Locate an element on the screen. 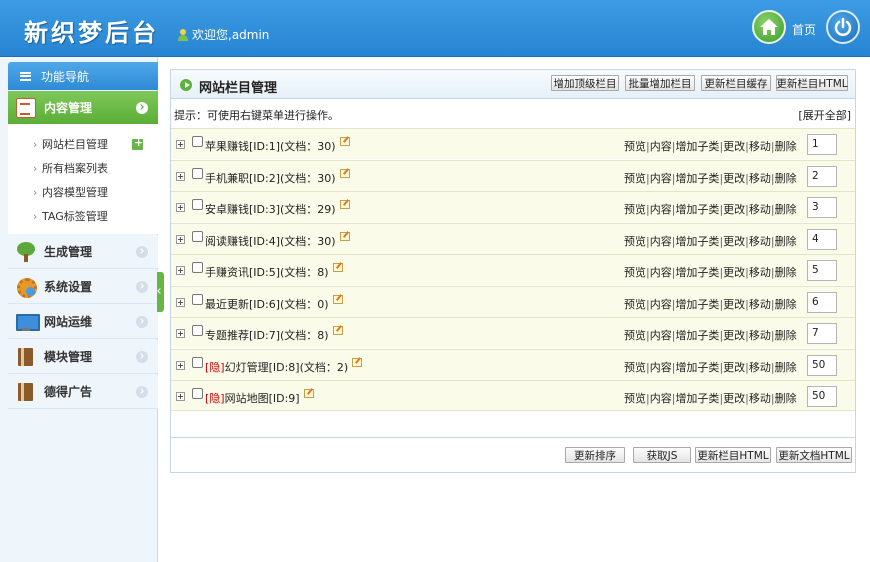  table-row: 安卓赚钱[ID:3](文档：29) 预览|内容|增加子类|更改|移动|删除 3 is located at coordinates (513, 206).